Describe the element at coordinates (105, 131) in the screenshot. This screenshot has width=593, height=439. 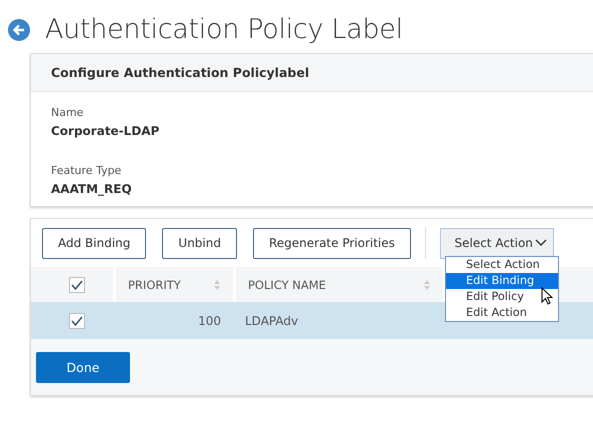
I see `field-value: Corporate-LDAP` at that location.